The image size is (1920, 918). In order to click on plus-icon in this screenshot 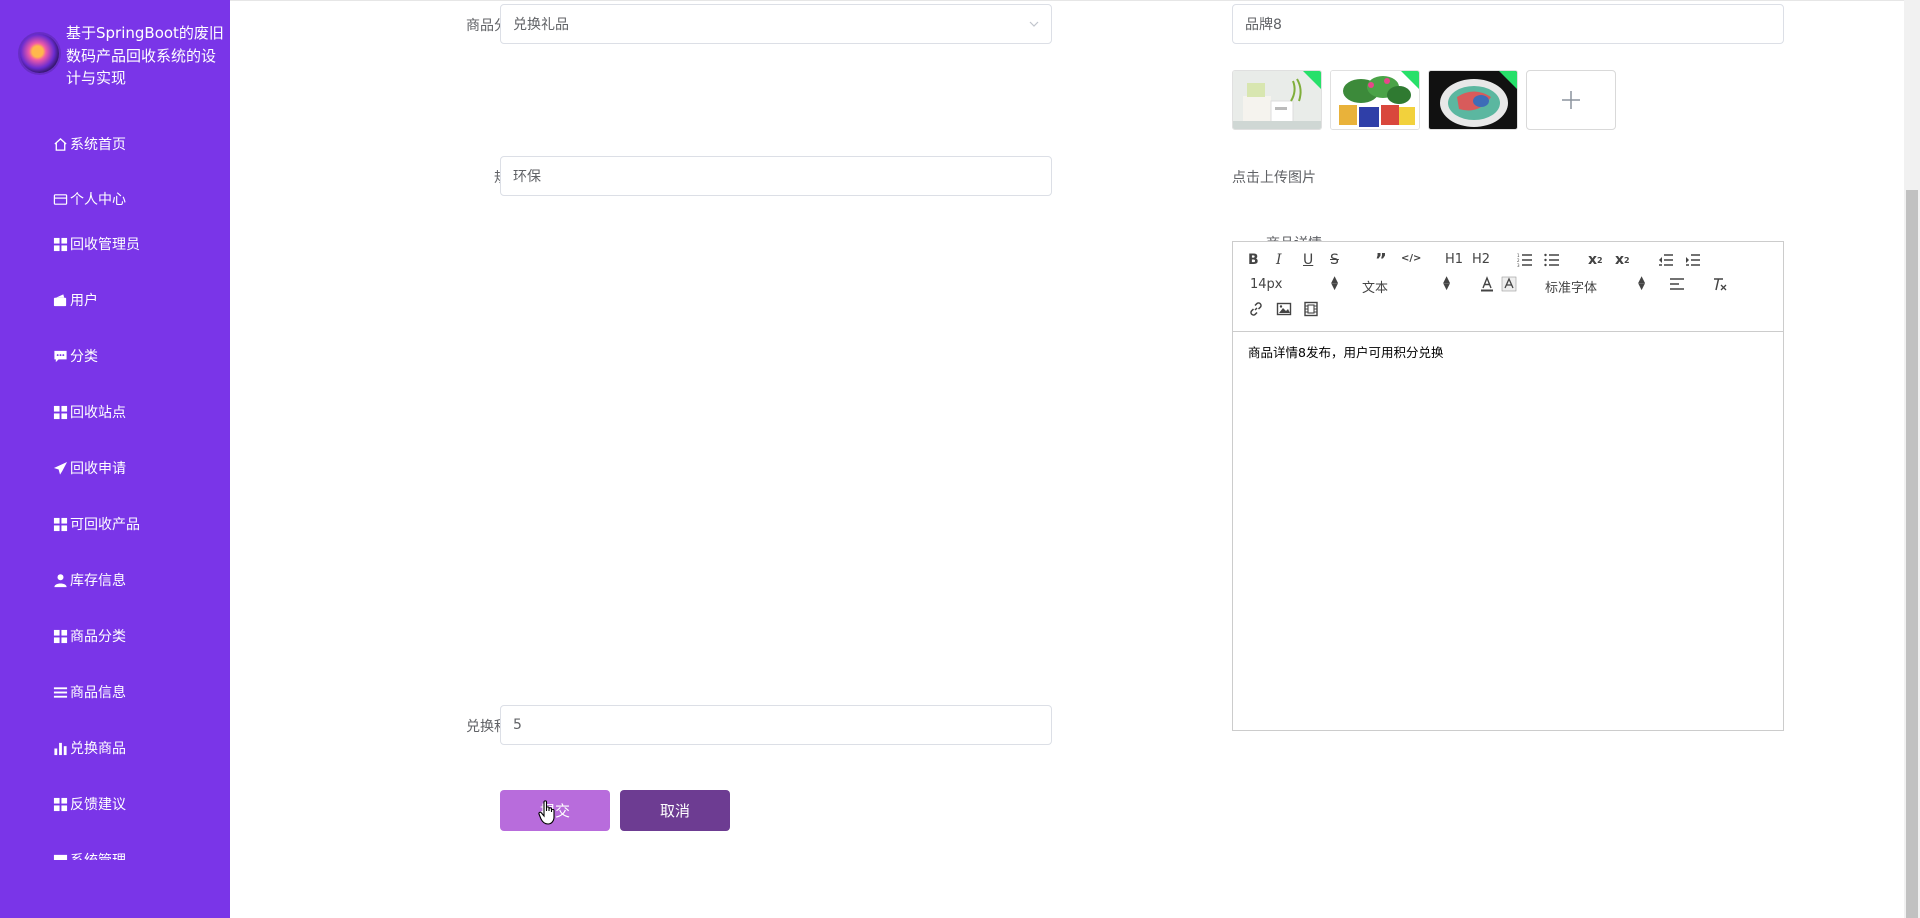, I will do `click(1571, 100)`.